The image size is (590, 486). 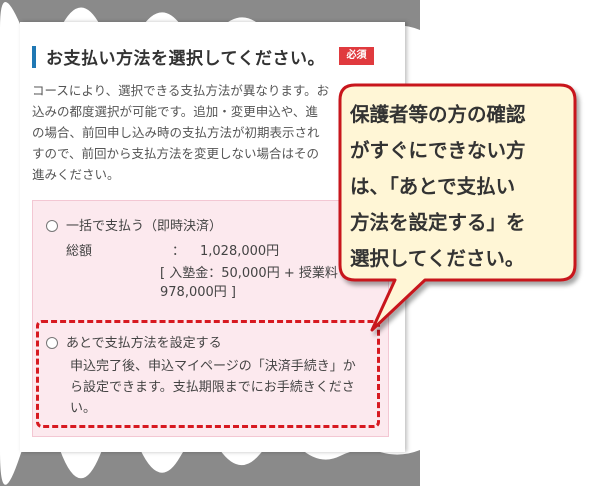 What do you see at coordinates (83, 408) in the screenshot?
I see `pay-later-desc-line: い。` at bounding box center [83, 408].